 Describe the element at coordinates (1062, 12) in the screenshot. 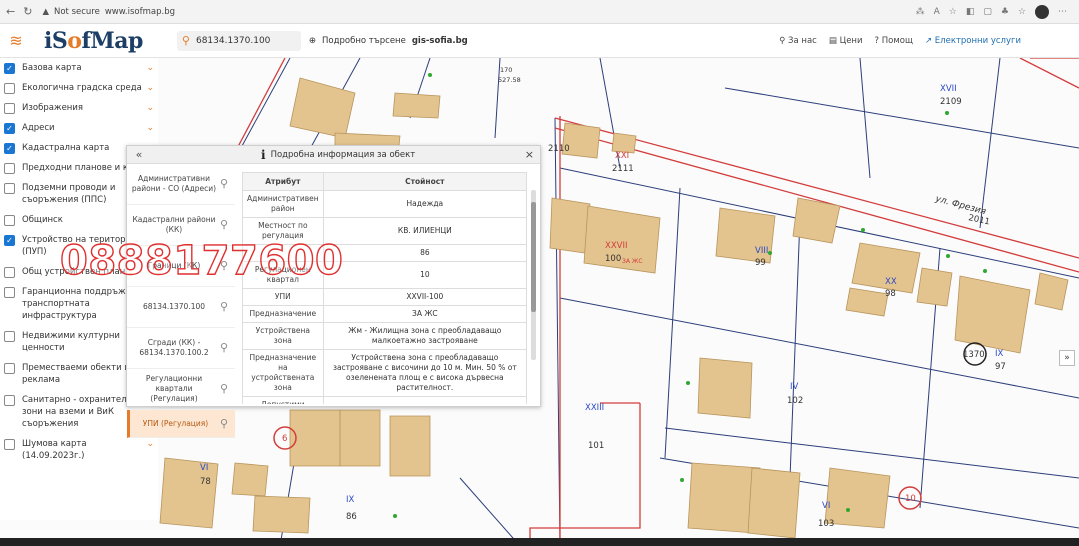

I see `more-icon: ⋯` at that location.